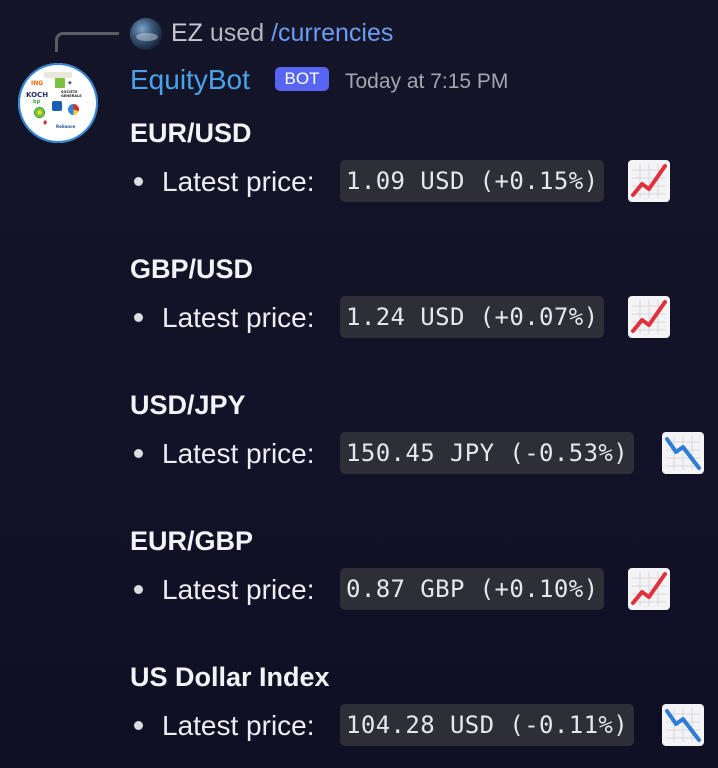  Describe the element at coordinates (426, 82) in the screenshot. I see `message-timestamp: Today at 7:15 PM` at that location.